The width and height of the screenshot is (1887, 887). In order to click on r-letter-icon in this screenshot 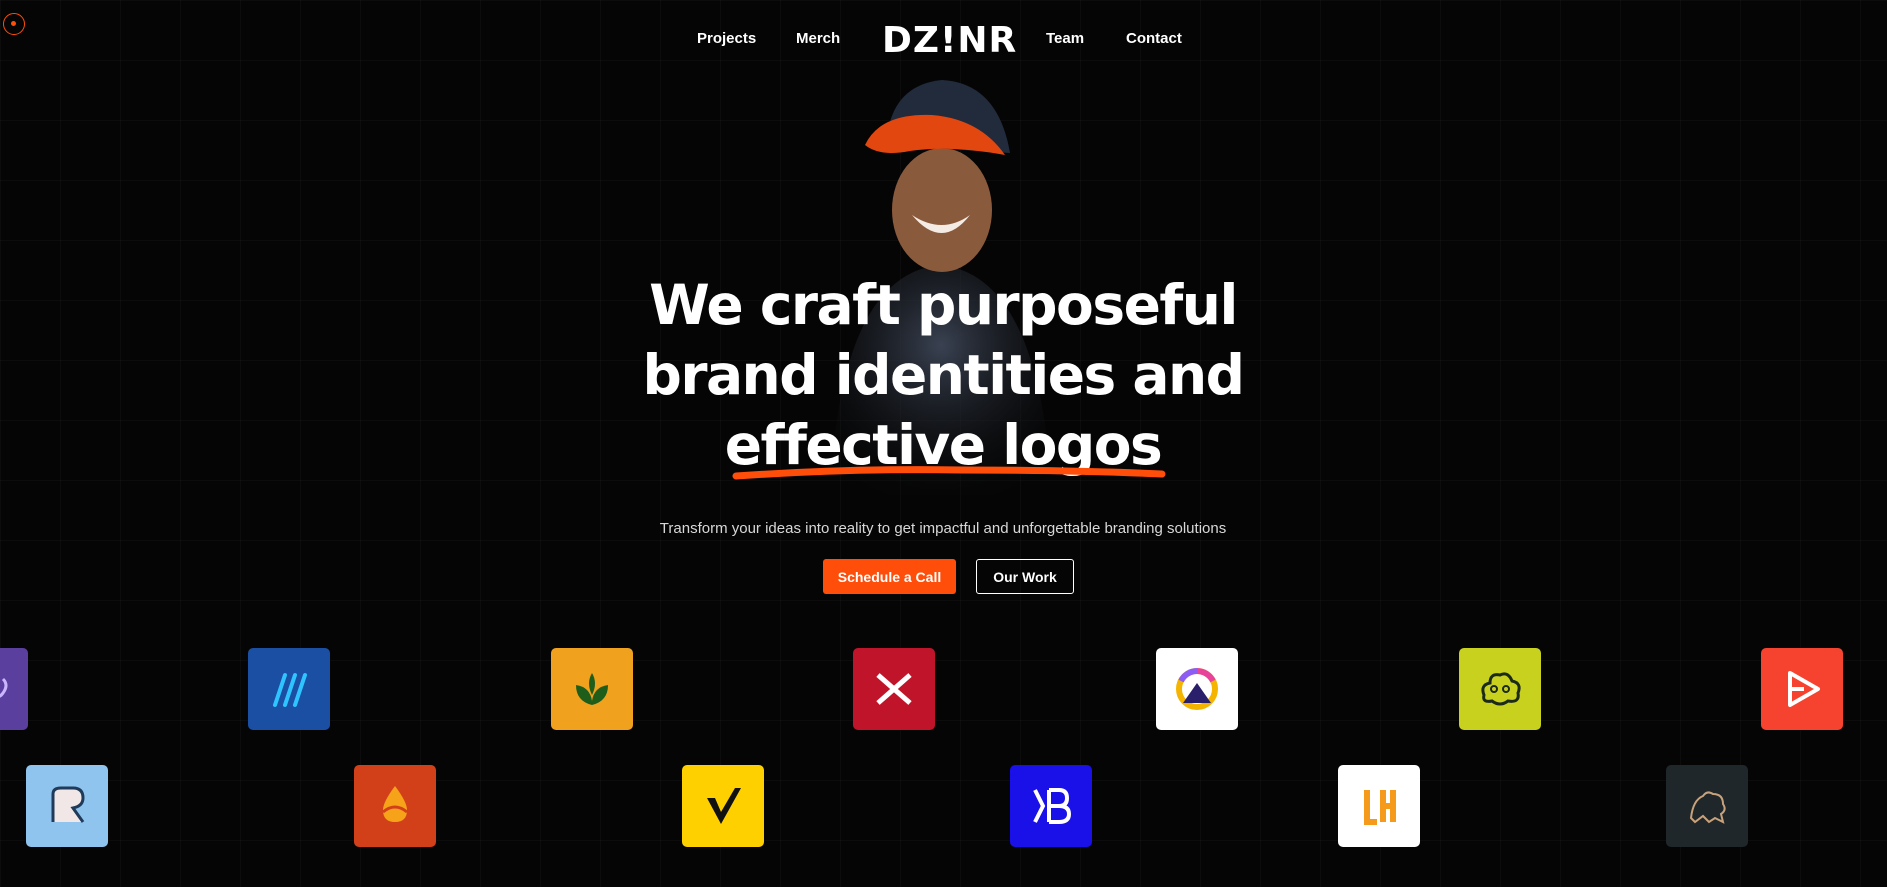, I will do `click(68, 804)`.